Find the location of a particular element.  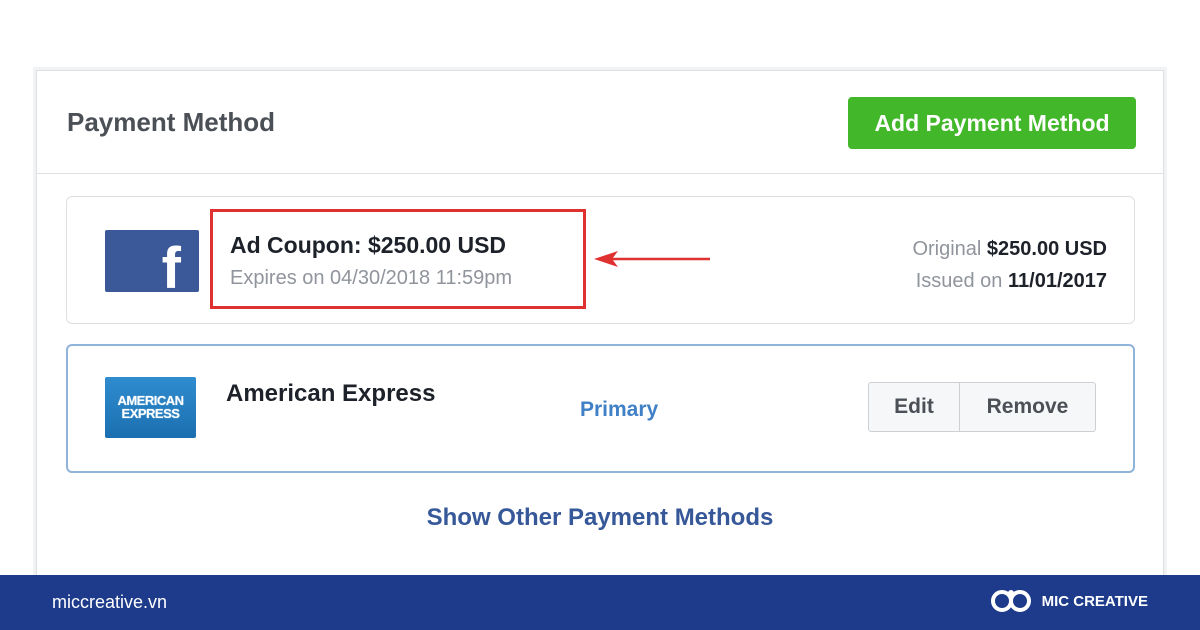

coupon-issued-row: Issued on 11/01/2017 is located at coordinates (1009, 281).